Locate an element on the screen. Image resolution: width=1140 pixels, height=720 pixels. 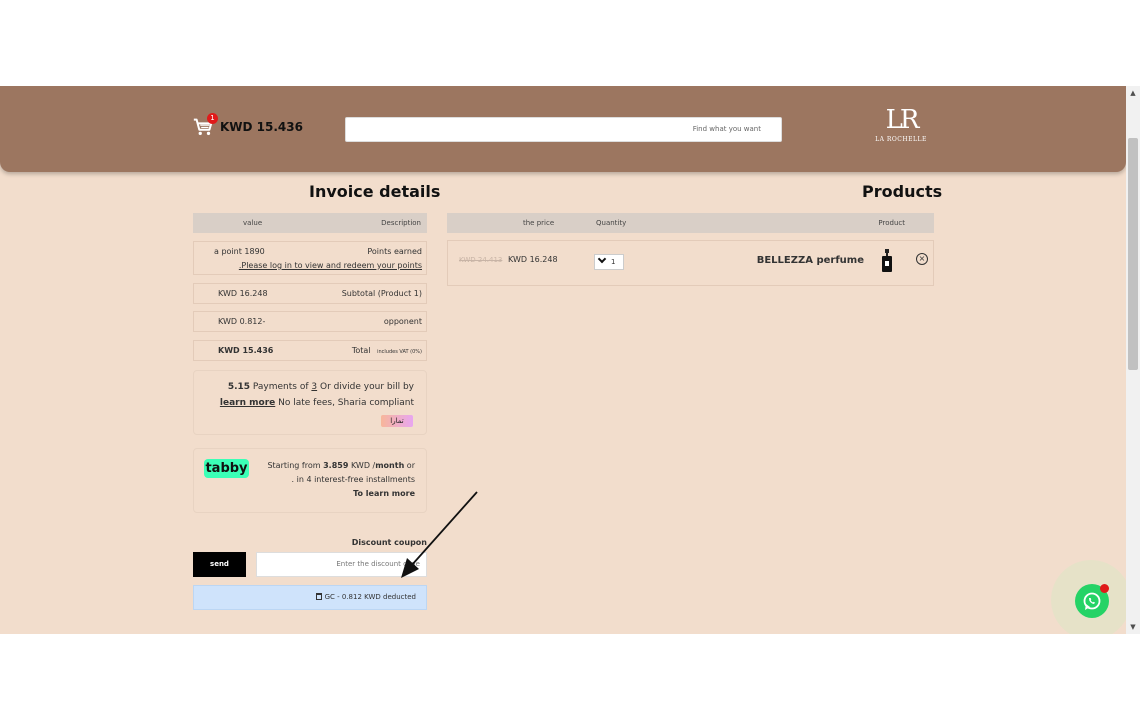
perfume-bottle-icon is located at coordinates (887, 261).